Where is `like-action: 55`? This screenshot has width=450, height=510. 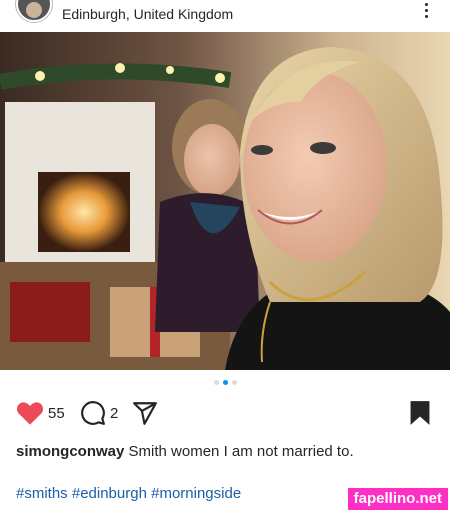 like-action: 55 is located at coordinates (40, 413).